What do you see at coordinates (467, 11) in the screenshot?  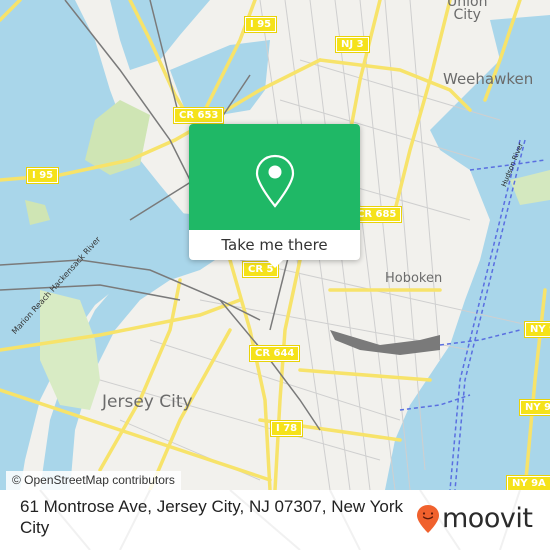 I see `place-label-union-city: Union City` at bounding box center [467, 11].